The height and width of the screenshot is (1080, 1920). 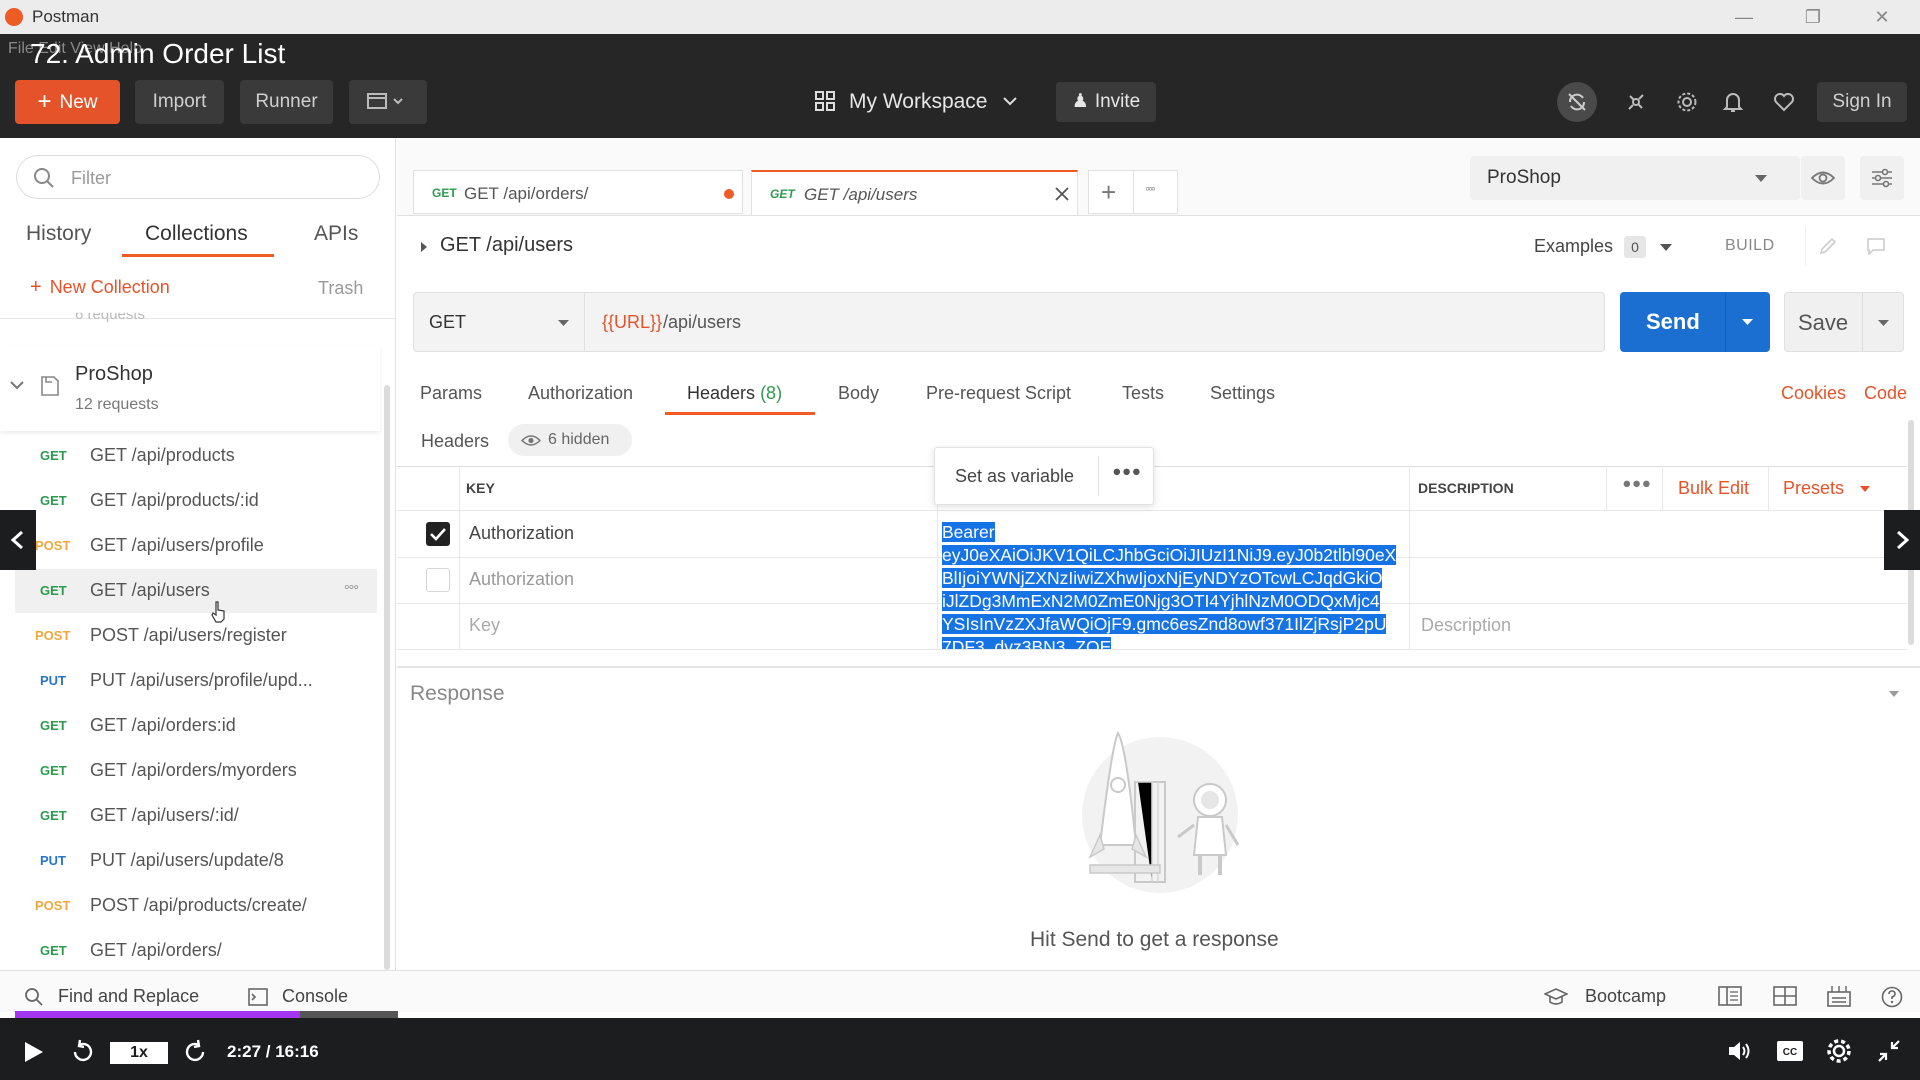 I want to click on request-item: GET GET /api/orders/myorders, so click(x=196, y=771).